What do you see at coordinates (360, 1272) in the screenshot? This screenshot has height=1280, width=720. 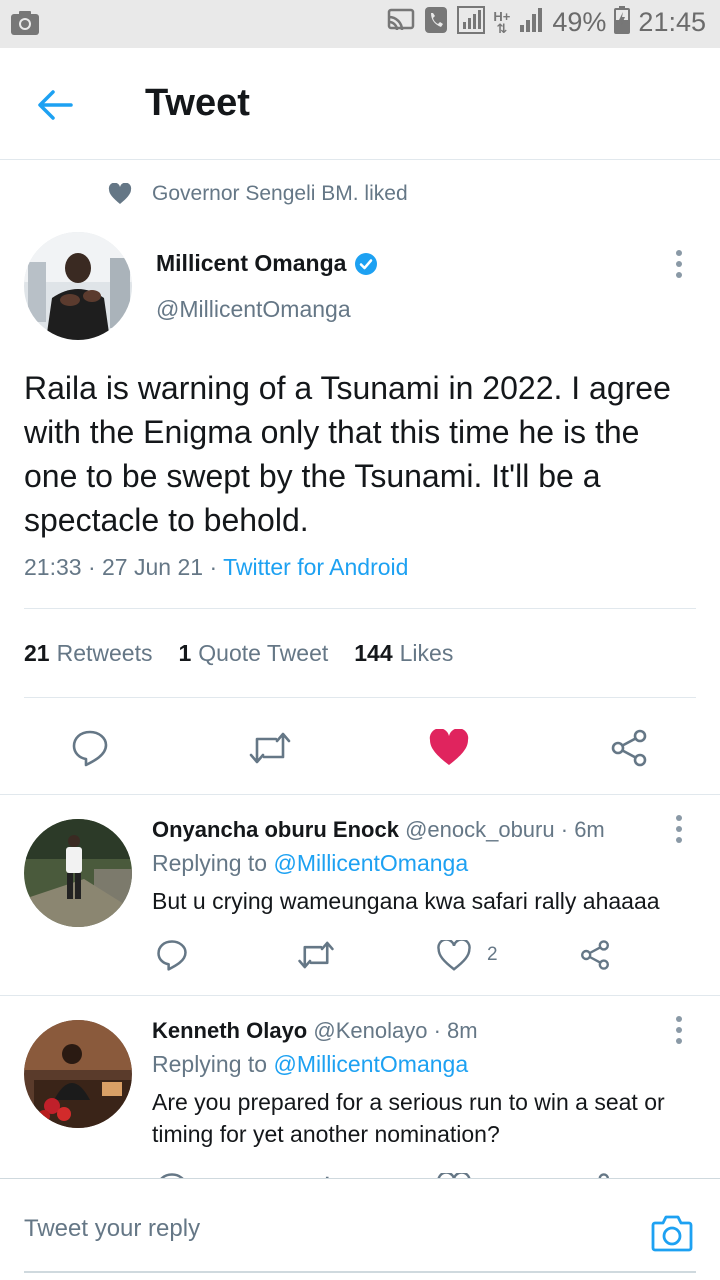 I see `composer-underline` at bounding box center [360, 1272].